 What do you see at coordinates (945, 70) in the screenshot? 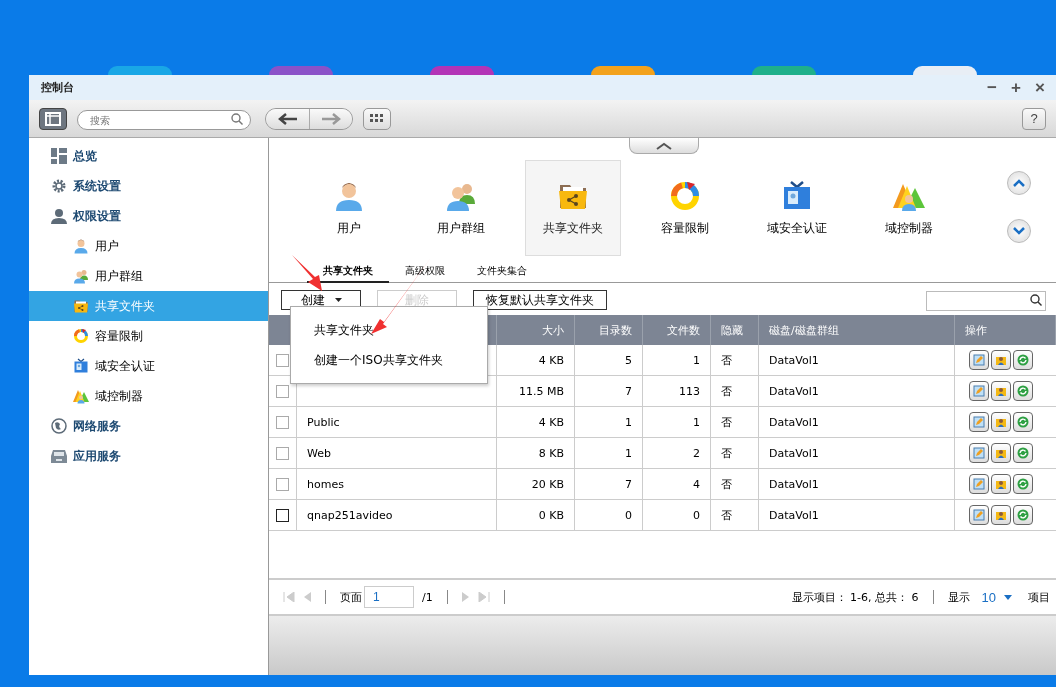
I see `app-icon` at bounding box center [945, 70].